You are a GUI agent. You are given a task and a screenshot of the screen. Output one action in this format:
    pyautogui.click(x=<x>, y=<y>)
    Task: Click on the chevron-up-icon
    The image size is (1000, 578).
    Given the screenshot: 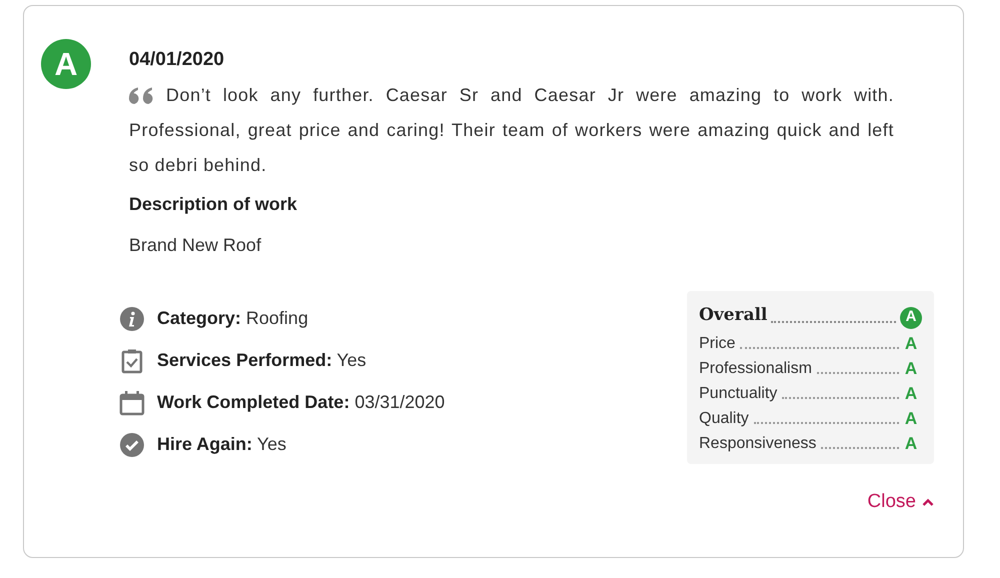 What is the action you would take?
    pyautogui.click(x=928, y=502)
    